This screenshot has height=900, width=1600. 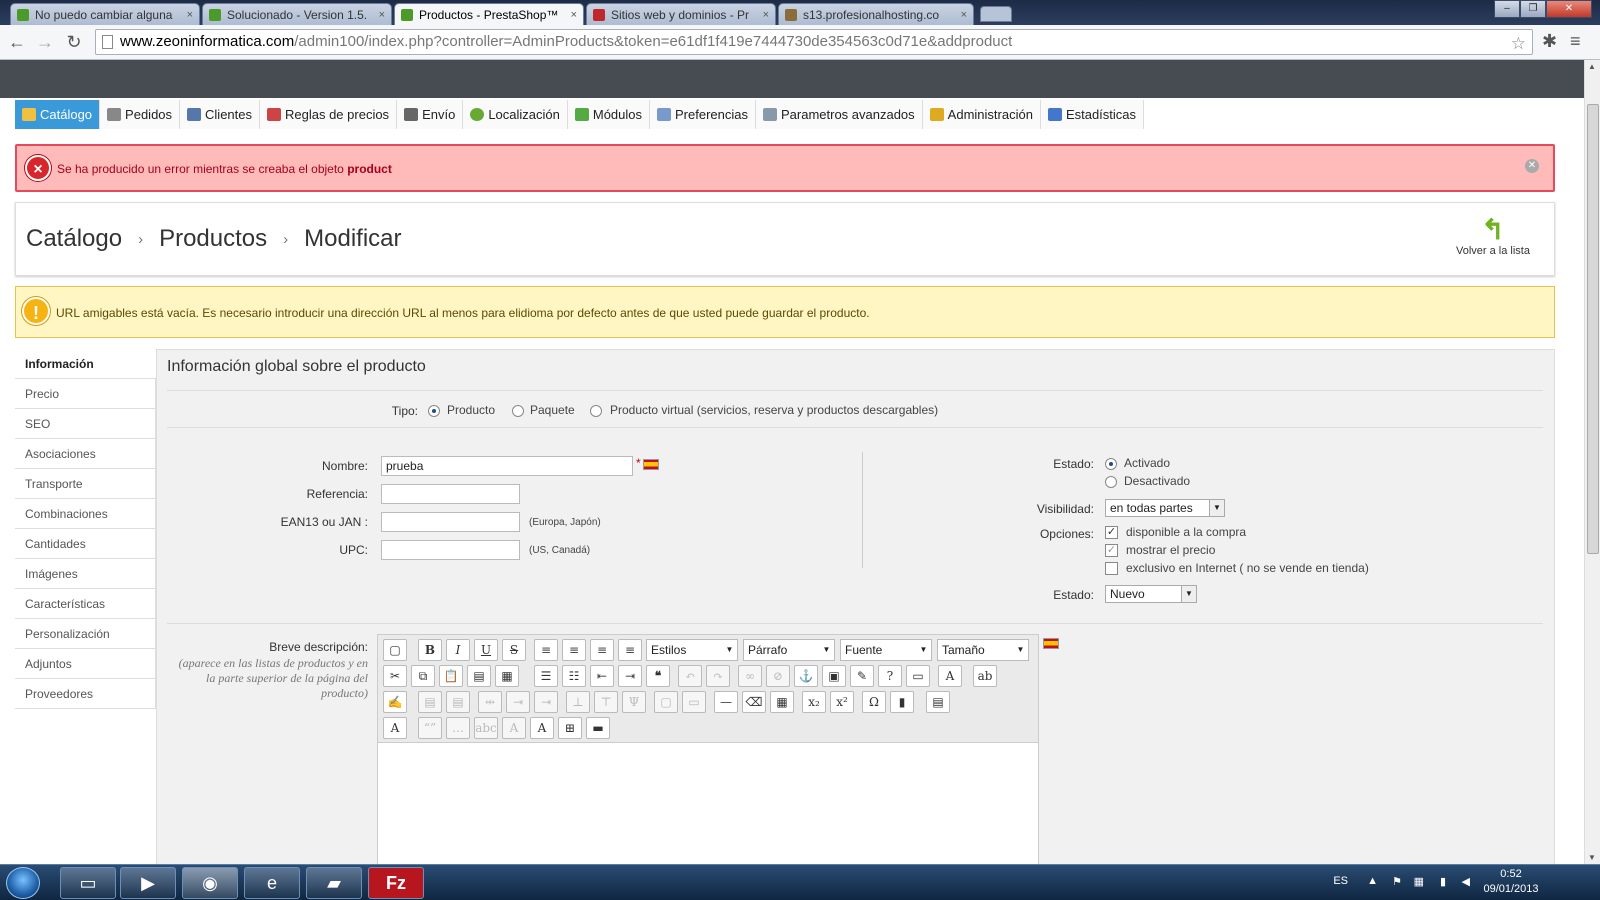 What do you see at coordinates (1593, 329) in the screenshot?
I see `scrollbar-thumb` at bounding box center [1593, 329].